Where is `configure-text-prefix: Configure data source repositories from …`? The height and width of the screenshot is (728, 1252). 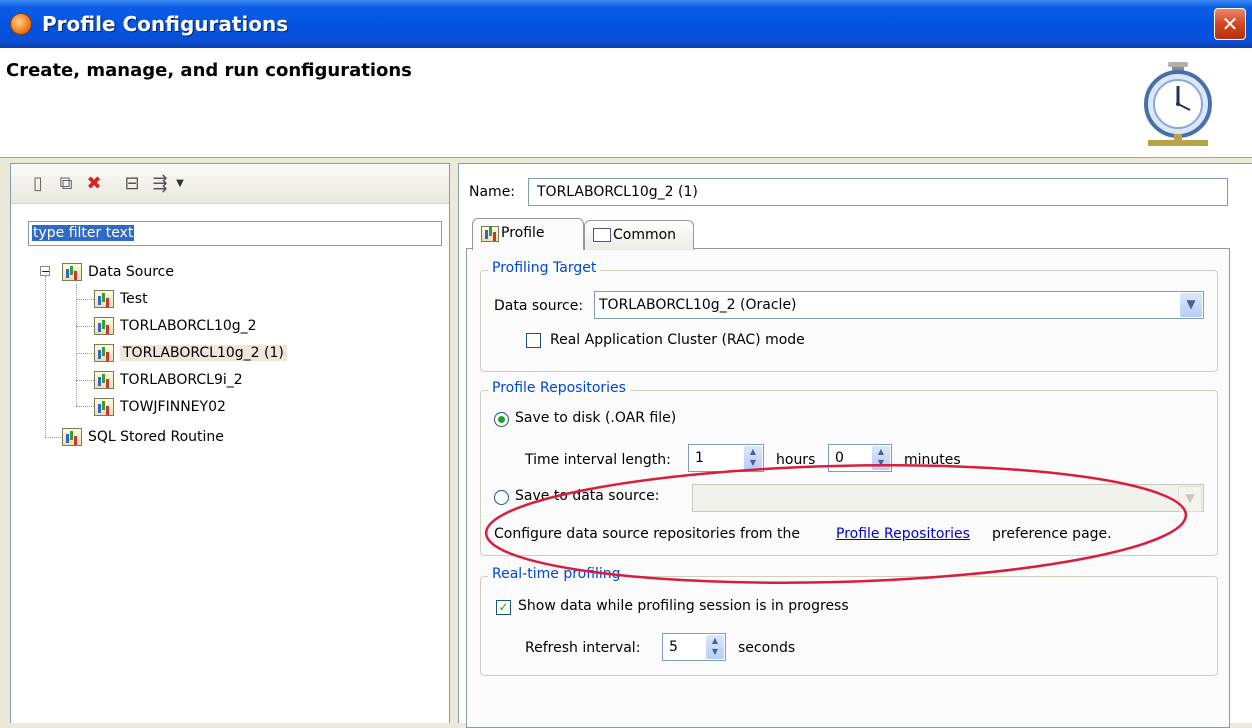
configure-text-prefix: Configure data source repositories from … is located at coordinates (647, 534).